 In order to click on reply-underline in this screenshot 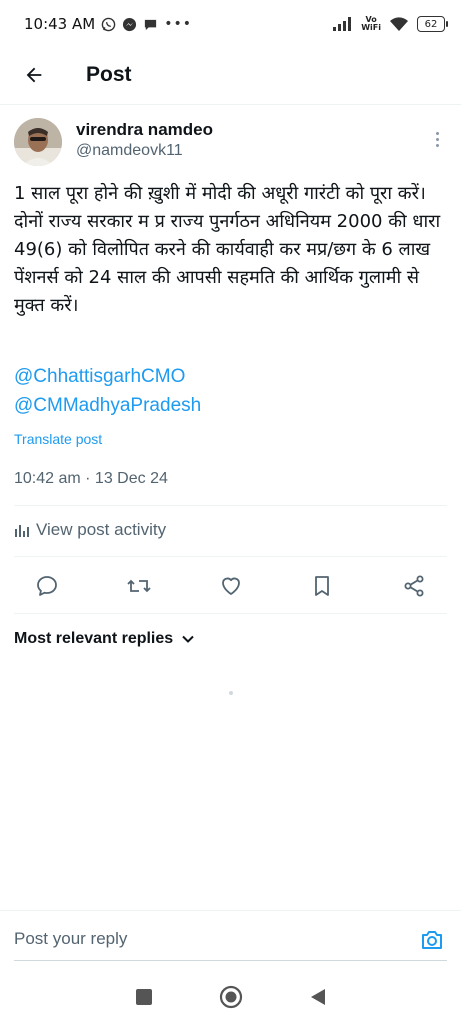, I will do `click(230, 960)`.